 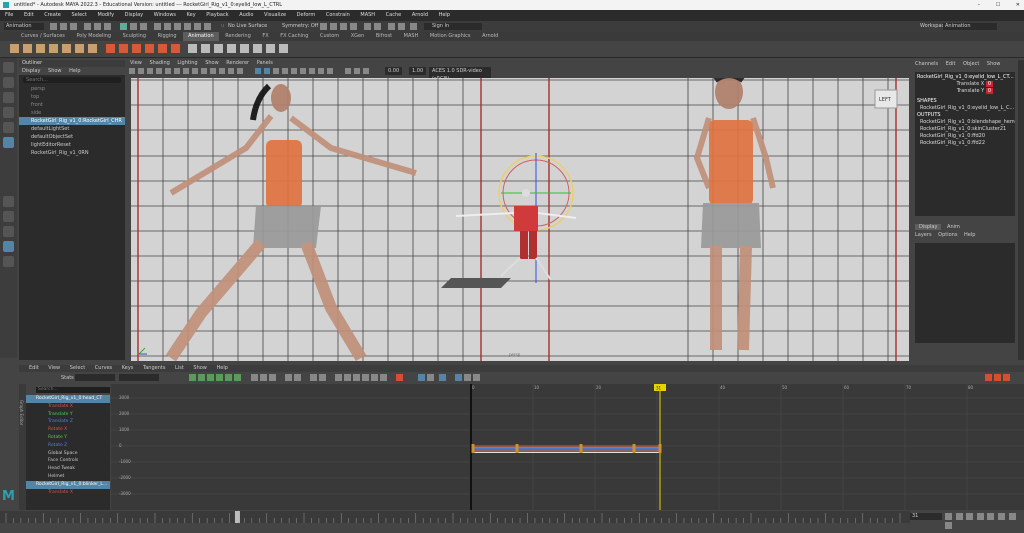 What do you see at coordinates (167, 36) in the screenshot?
I see `shelf-tab-rigging: Rigging` at bounding box center [167, 36].